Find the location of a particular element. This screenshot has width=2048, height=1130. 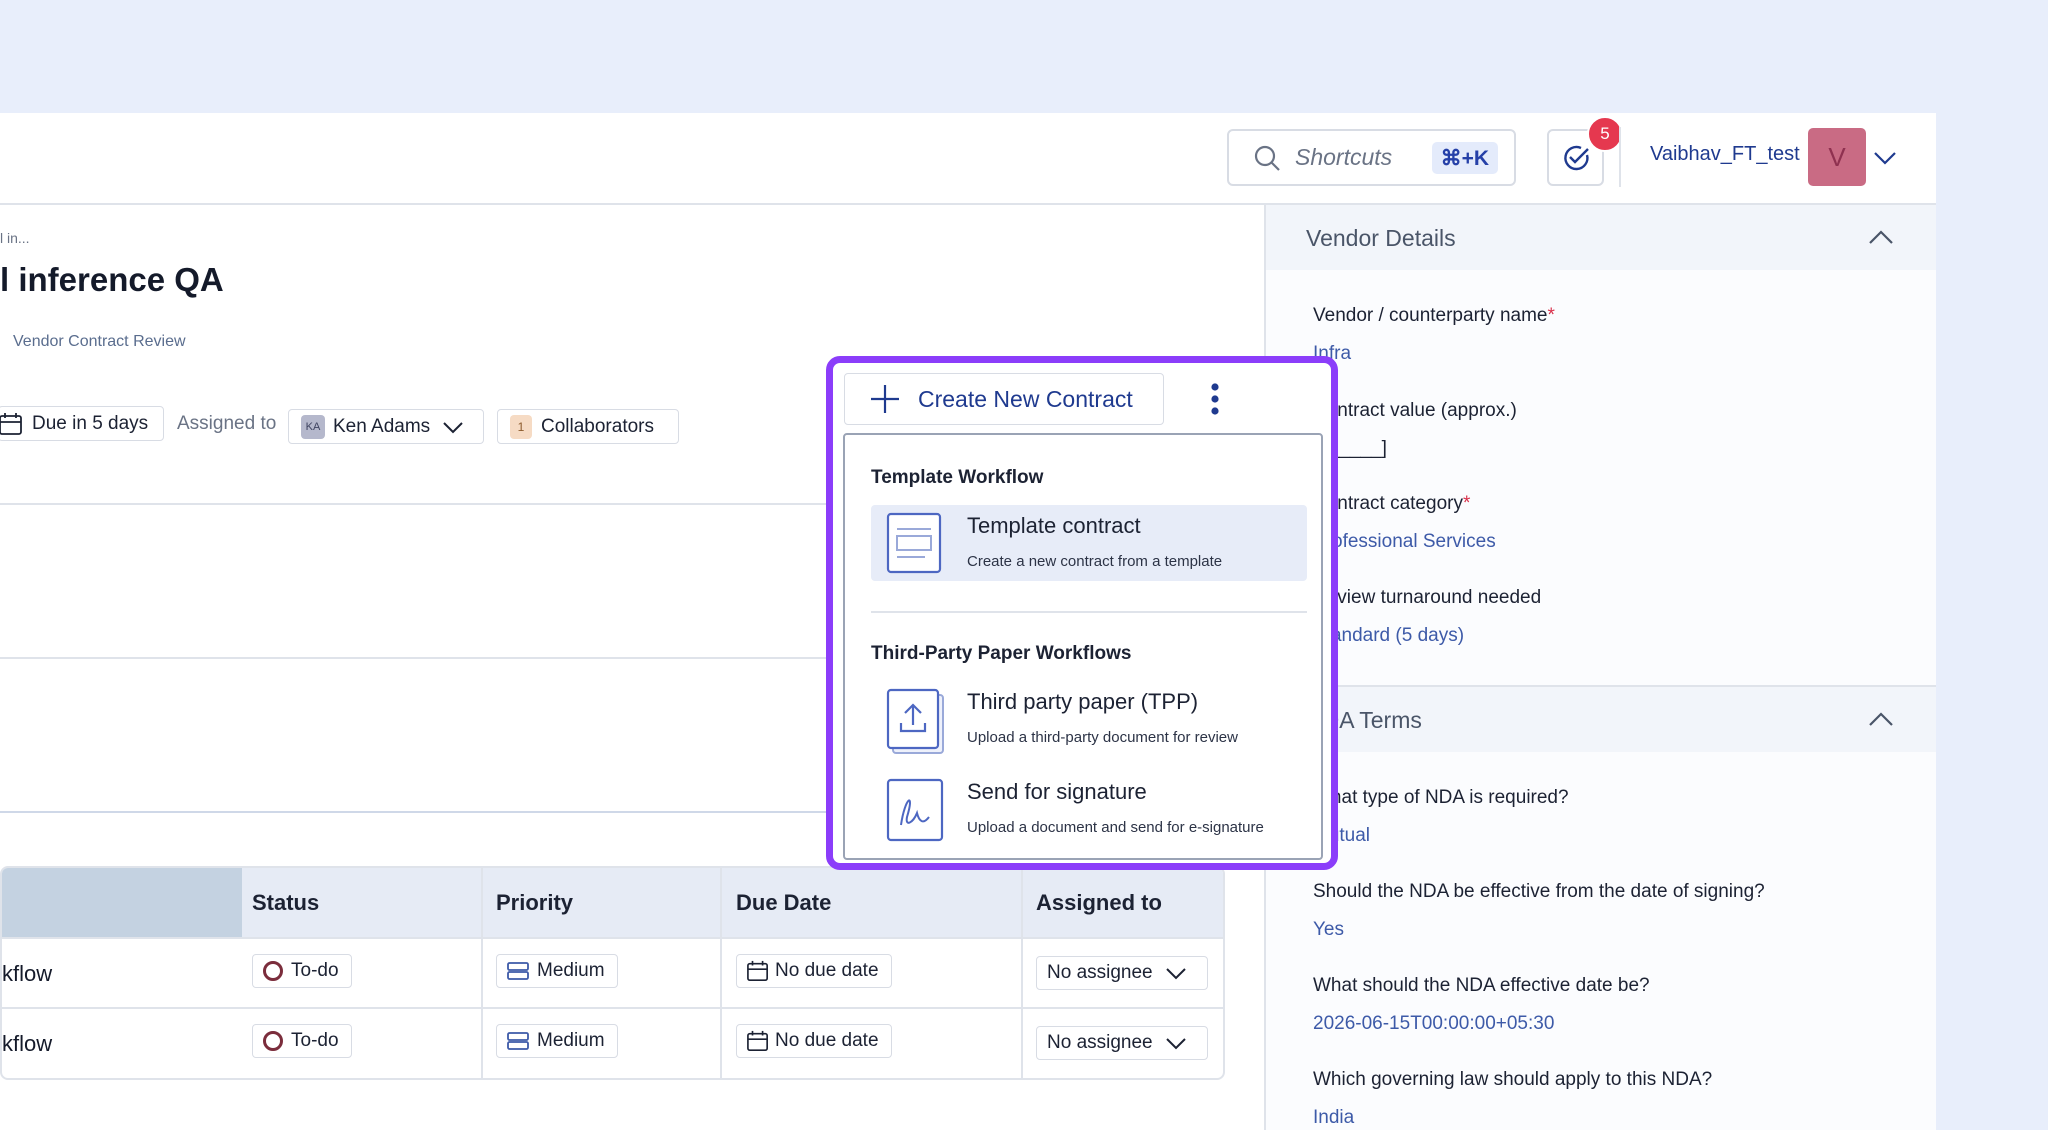

check-circle-icon is located at coordinates (1576, 157).